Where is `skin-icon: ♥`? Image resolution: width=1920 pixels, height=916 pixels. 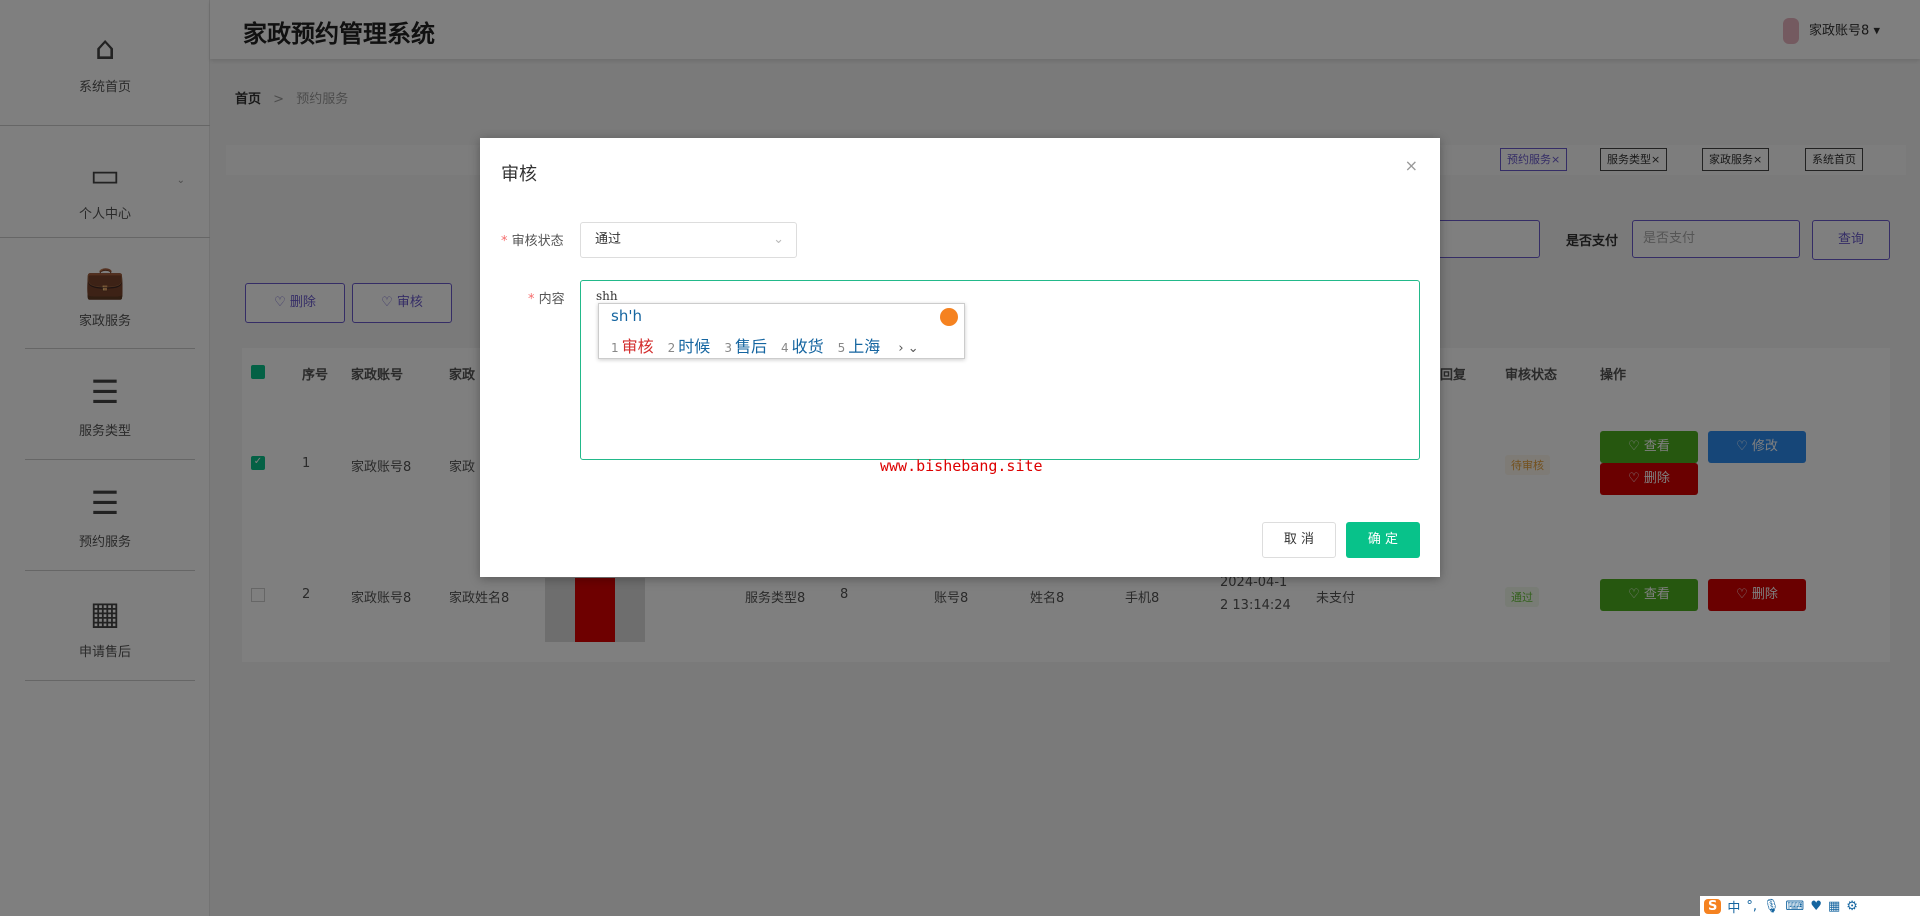 skin-icon: ♥ is located at coordinates (1816, 906).